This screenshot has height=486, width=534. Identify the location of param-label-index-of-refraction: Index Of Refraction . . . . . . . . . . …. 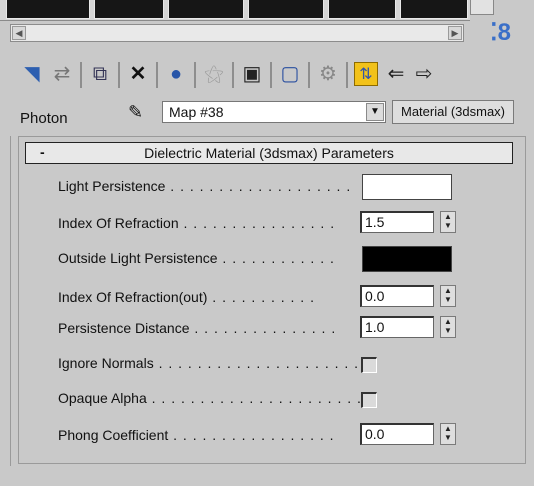
(197, 223).